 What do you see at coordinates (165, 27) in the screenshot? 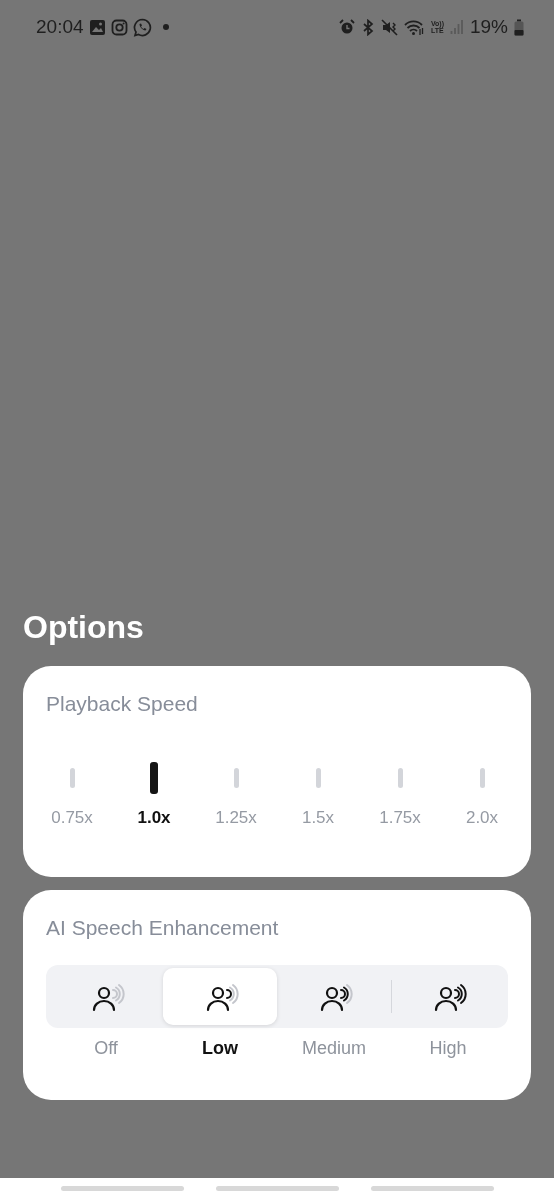
I see `notification-dot-icon` at bounding box center [165, 27].